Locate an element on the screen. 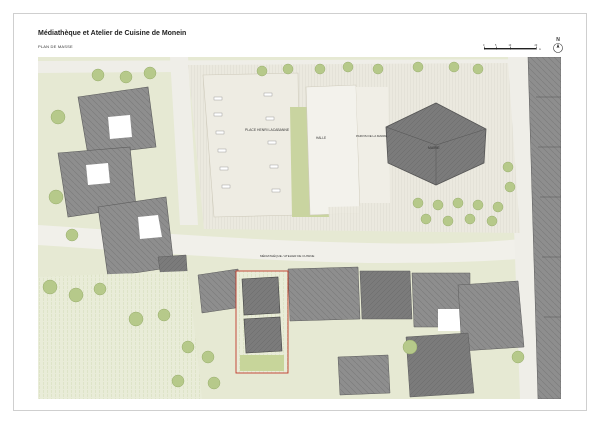  halle-plaza is located at coordinates (333, 150).